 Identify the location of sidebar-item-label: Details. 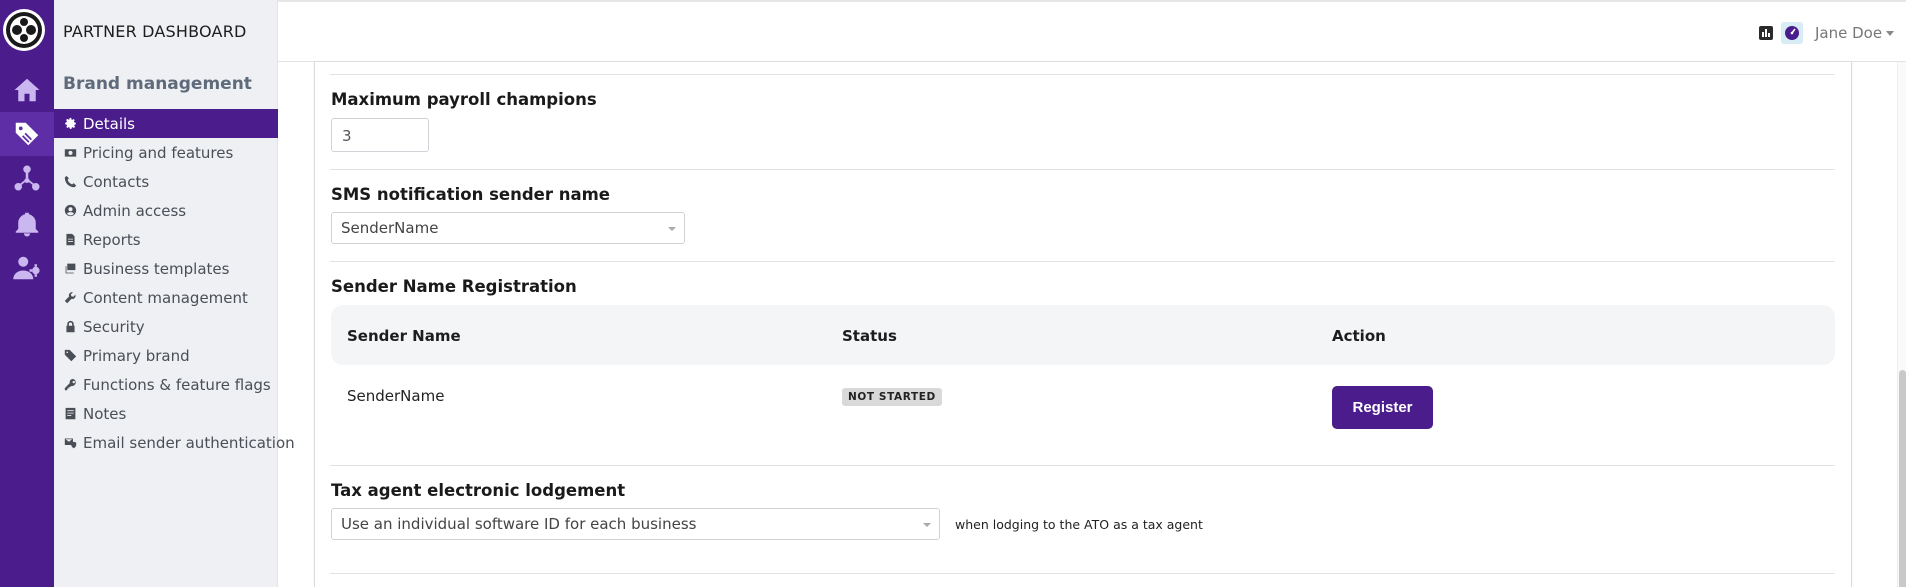
(109, 123).